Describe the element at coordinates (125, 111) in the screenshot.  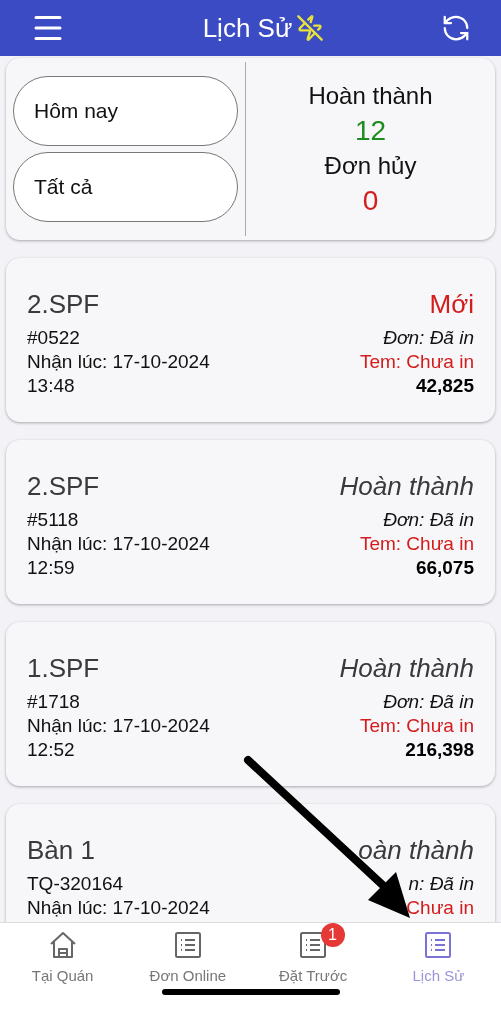
I see `filter-button: Hôm nay` at that location.